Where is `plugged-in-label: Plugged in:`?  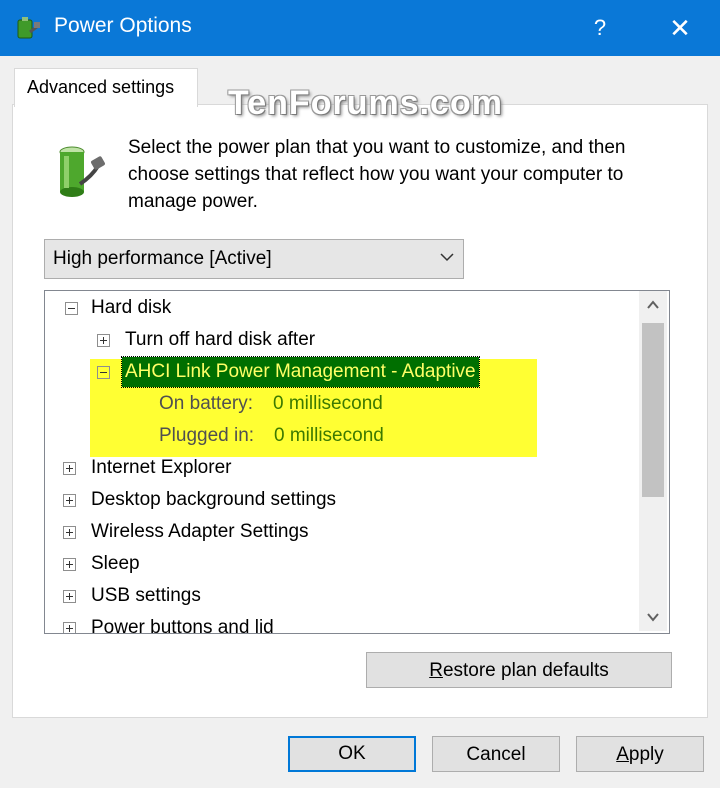 plugged-in-label: Plugged in: is located at coordinates (207, 435).